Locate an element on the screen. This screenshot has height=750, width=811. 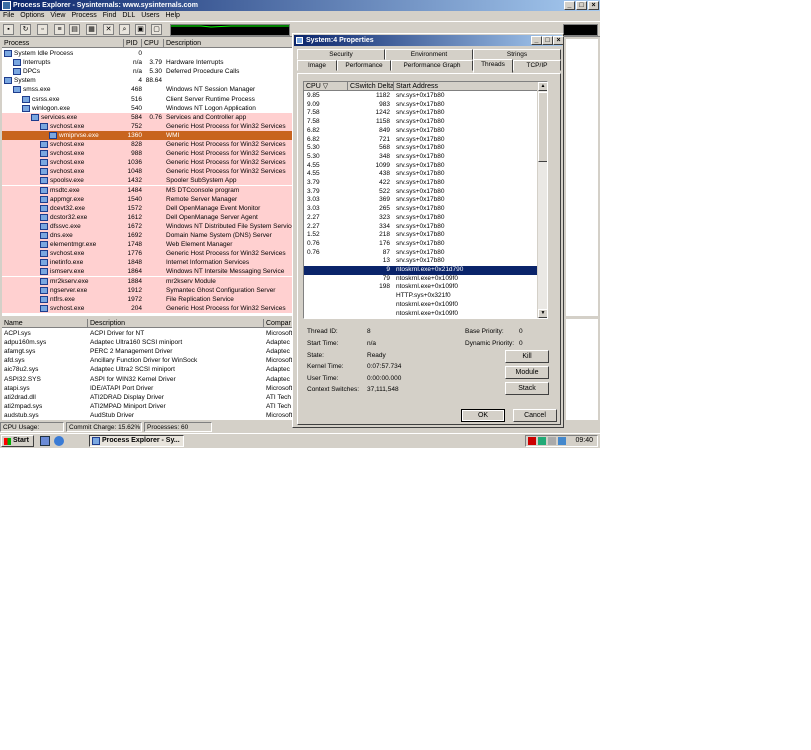
thread-row: 3.03 369 srv.sys+0x17b80 is located at coordinates (420, 200).